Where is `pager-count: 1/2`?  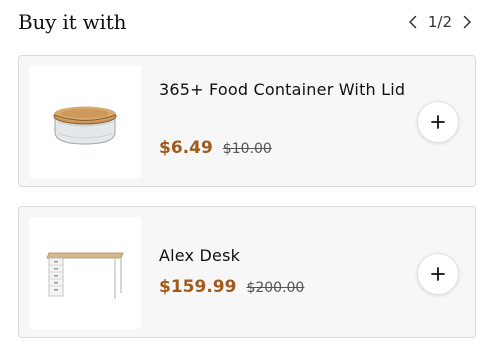 pager-count: 1/2 is located at coordinates (440, 22).